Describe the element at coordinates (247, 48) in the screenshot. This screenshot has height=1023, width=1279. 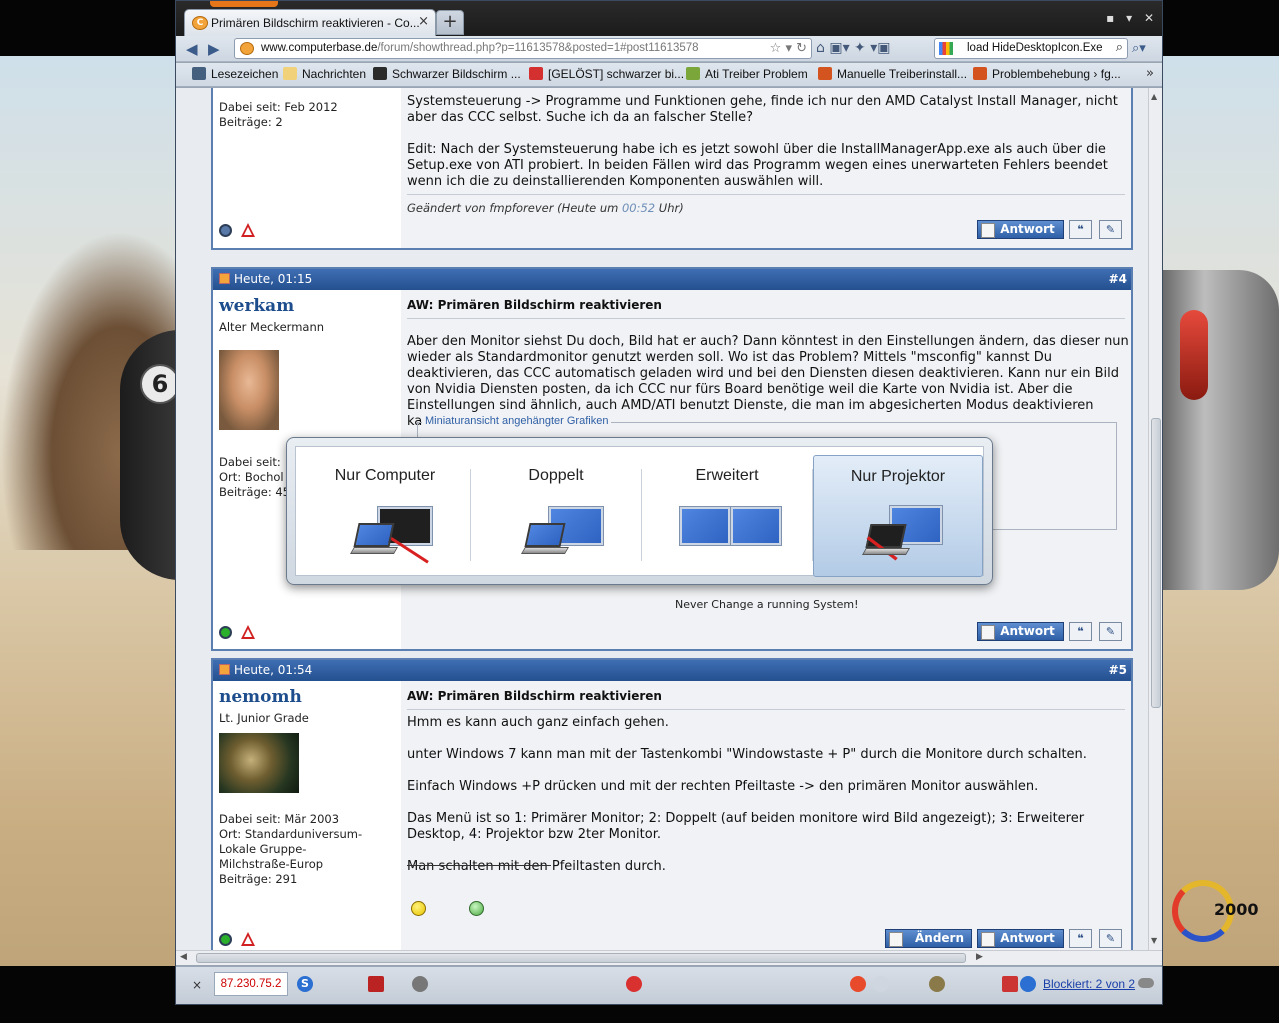
I see `site-identity-icon` at that location.